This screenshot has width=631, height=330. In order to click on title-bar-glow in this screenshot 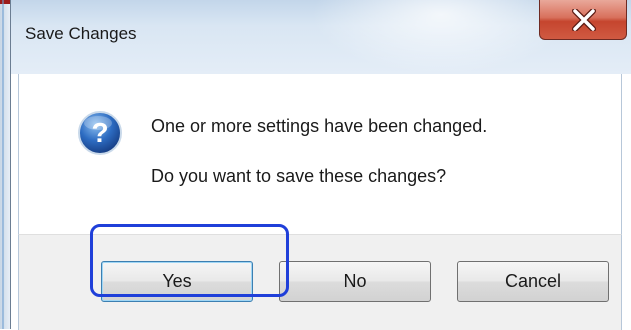, I will do `click(441, 37)`.